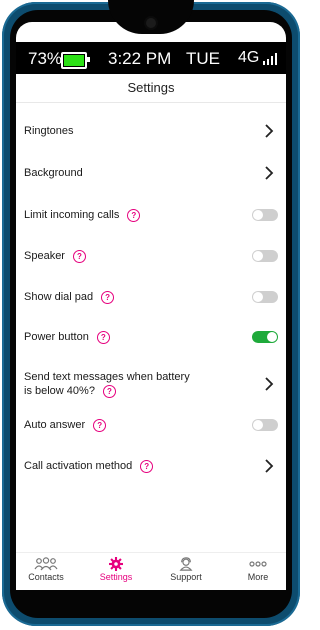 The image size is (320, 630). I want to click on nav-support-label: Support, so click(186, 577).